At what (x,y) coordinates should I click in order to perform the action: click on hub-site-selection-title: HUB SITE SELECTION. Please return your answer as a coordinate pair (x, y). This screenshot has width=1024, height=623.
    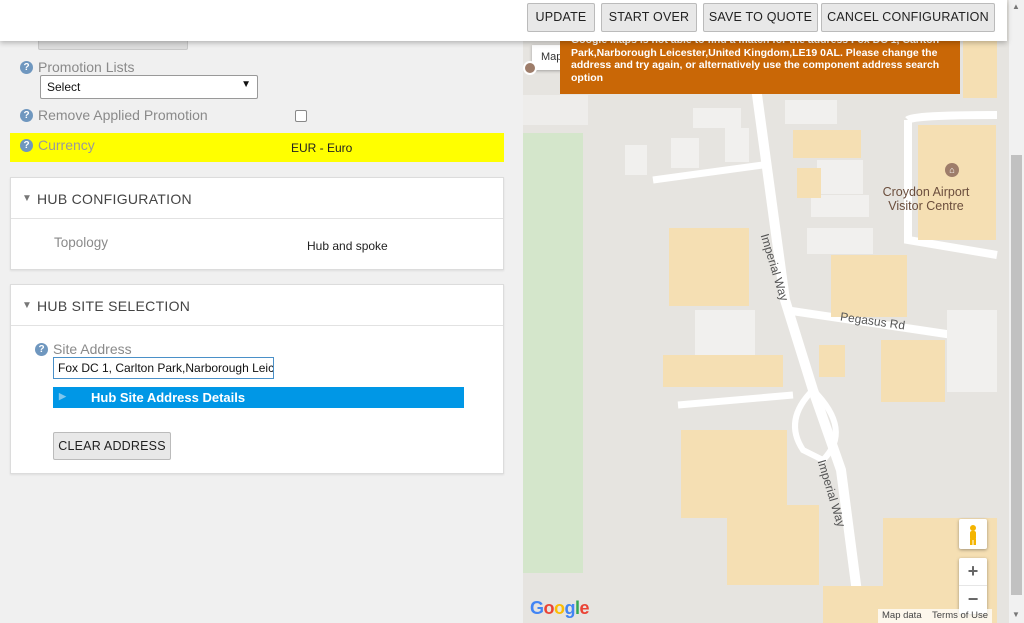
    Looking at the image, I should click on (114, 306).